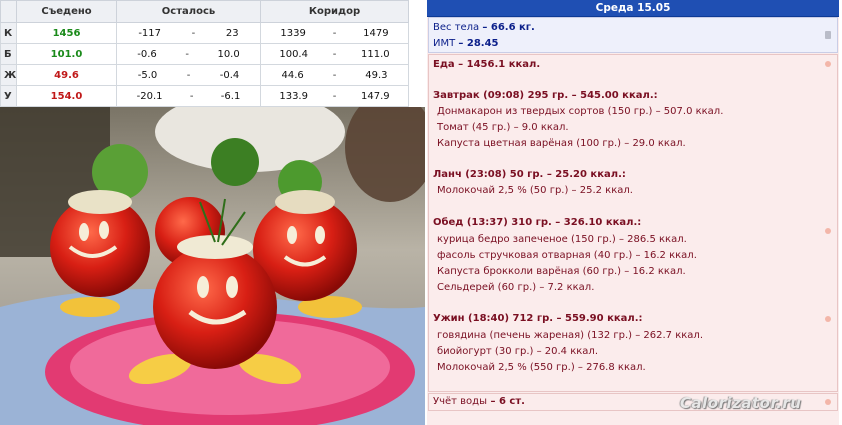 The image size is (842, 425). Describe the element at coordinates (741, 403) in the screenshot. I see `site-watermark: Calorizator.ru` at that location.